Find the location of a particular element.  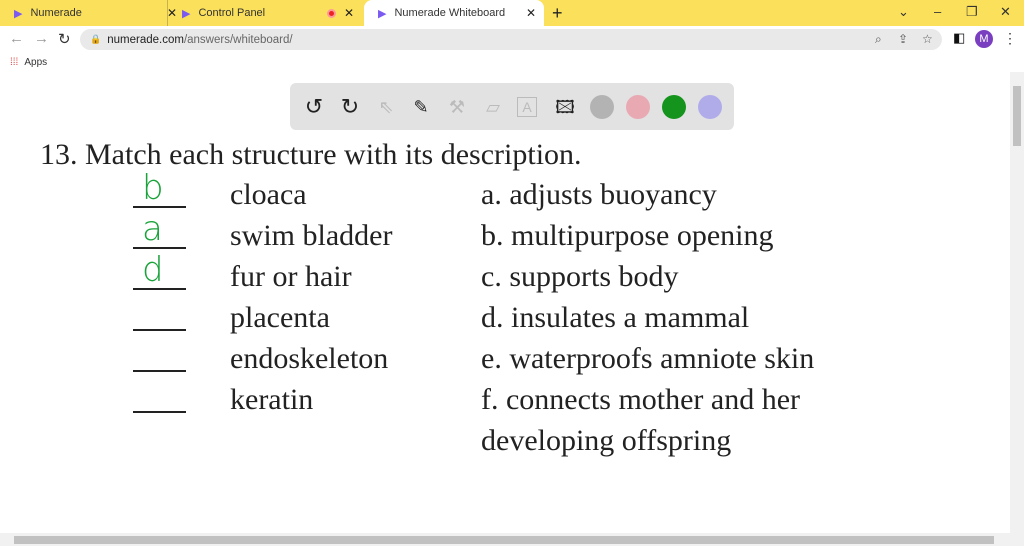

term: fur or hair is located at coordinates (291, 276).